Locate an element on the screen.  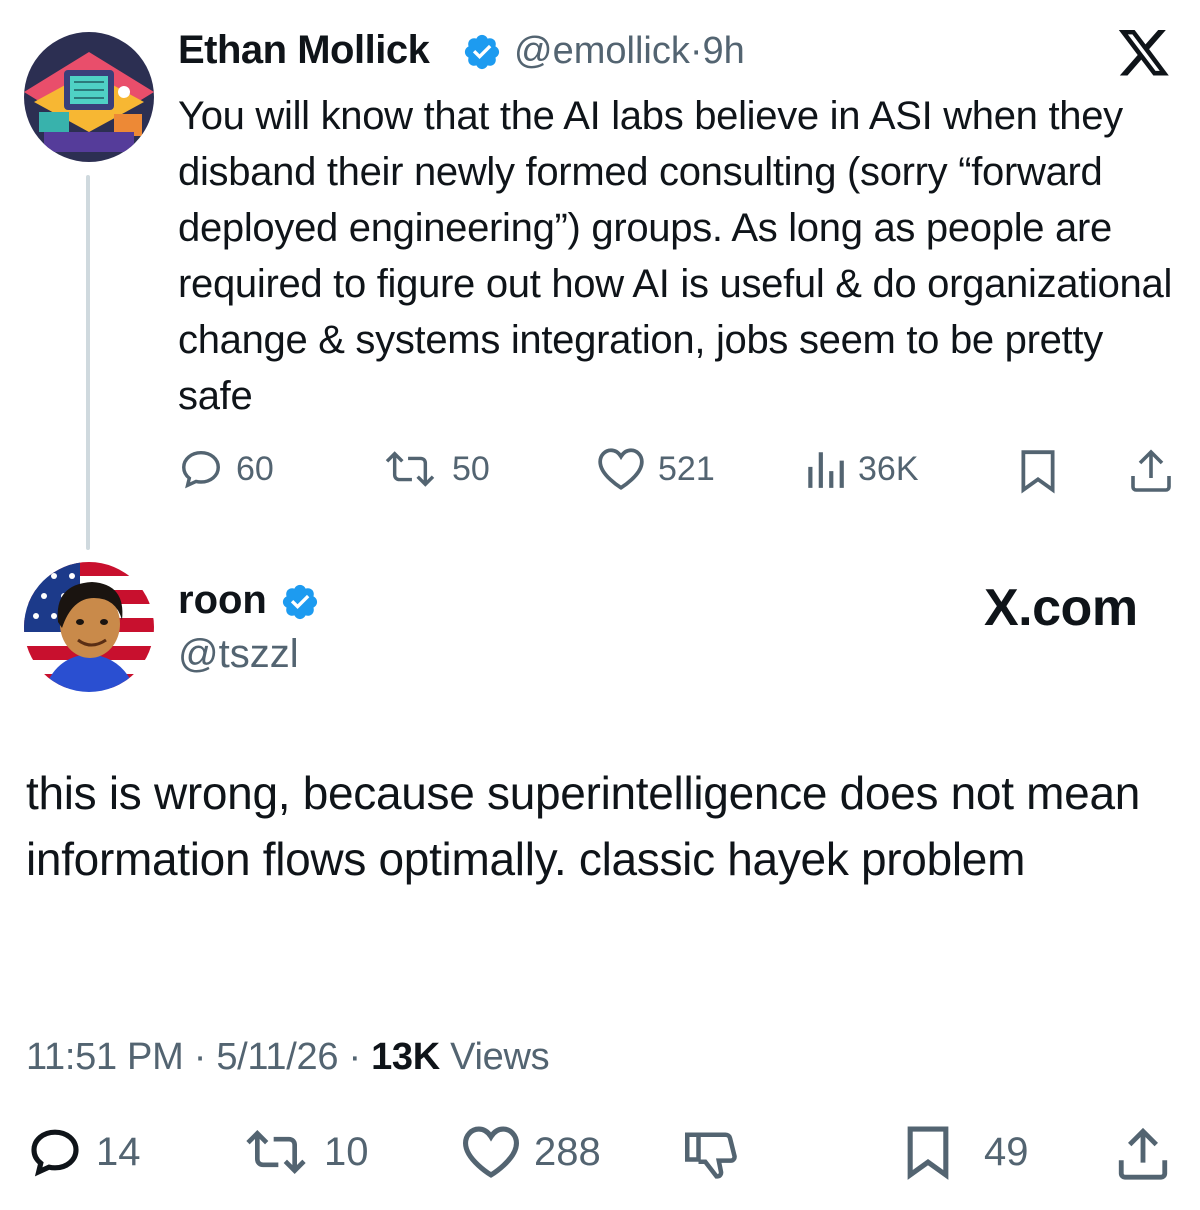
author-name: Ethan Mollick is located at coordinates (304, 50).